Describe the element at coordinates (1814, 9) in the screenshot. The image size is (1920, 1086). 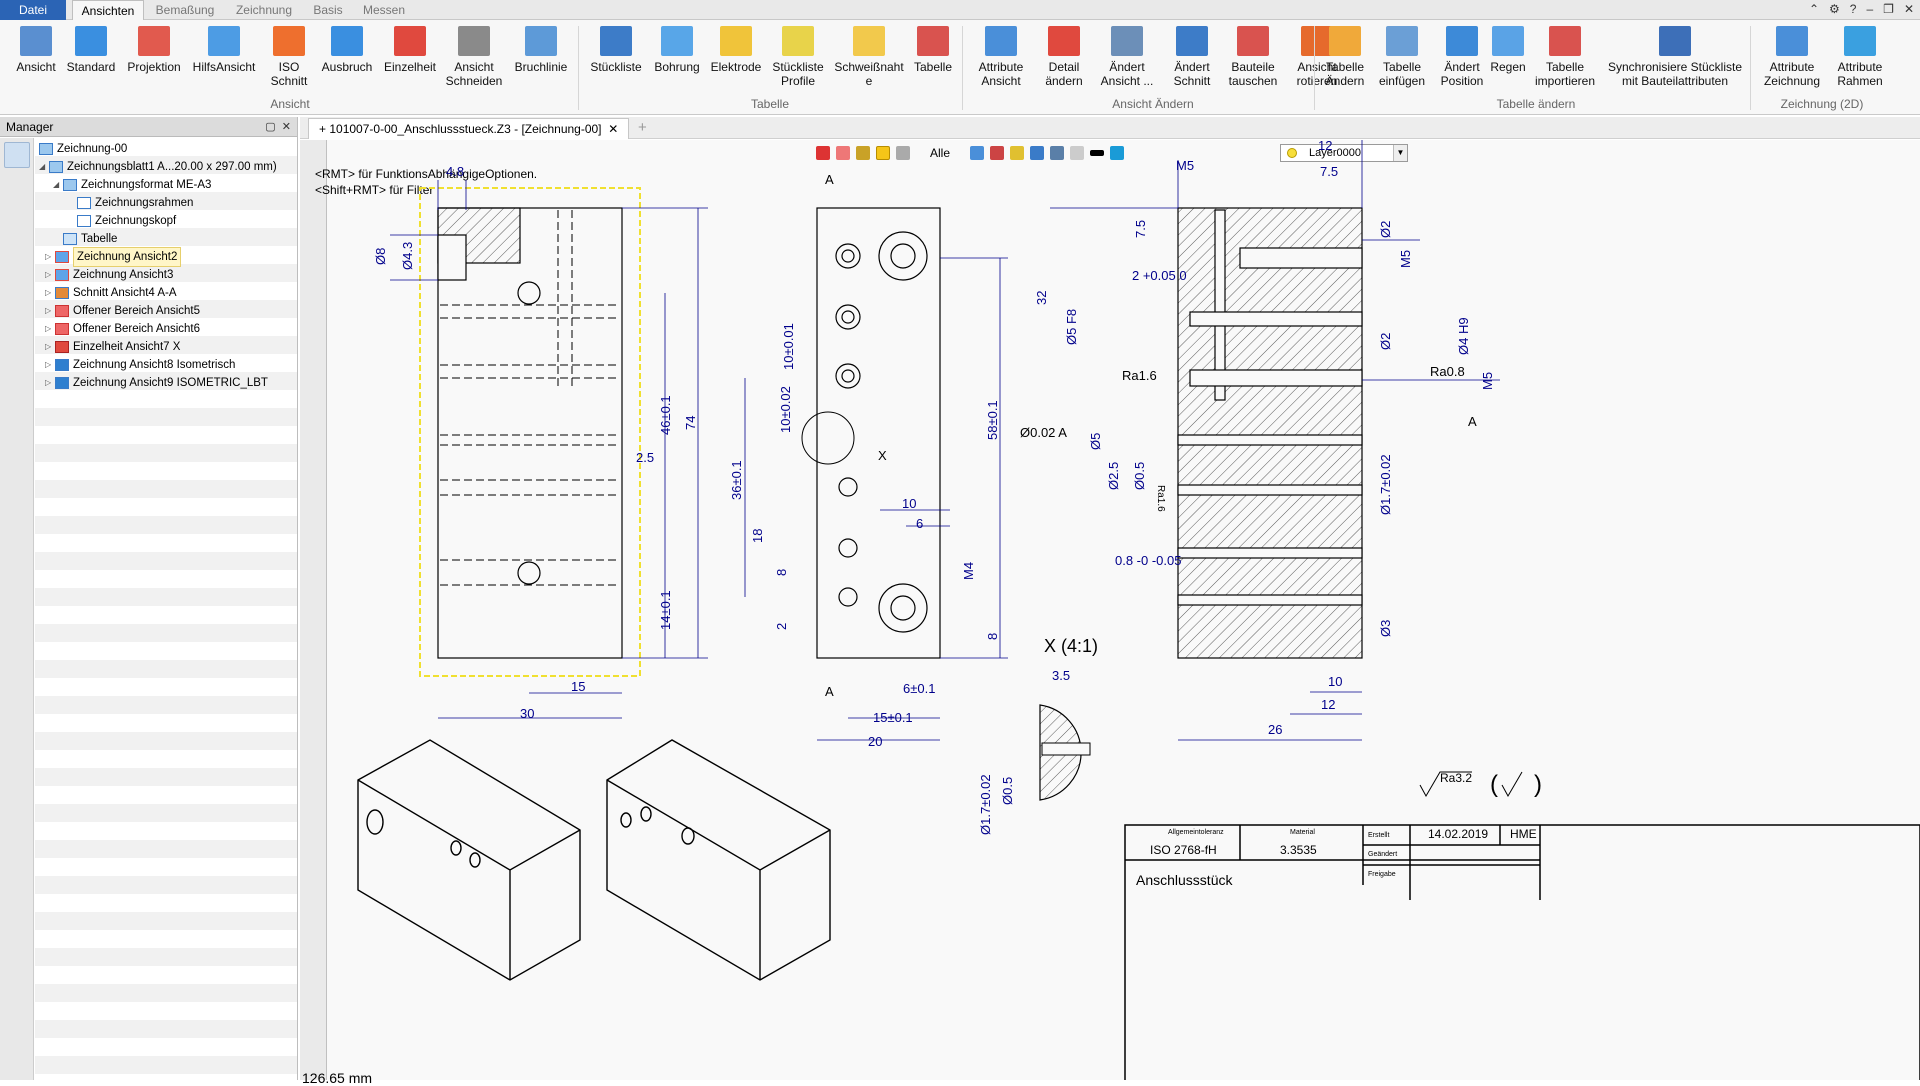
I see `collapse-ribbon-icon: ⌃` at that location.